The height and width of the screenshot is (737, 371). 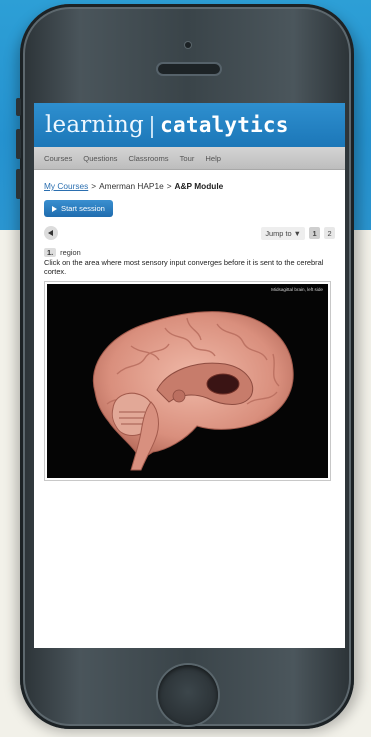 I want to click on brand-logo-light: learning, so click(x=94, y=125).